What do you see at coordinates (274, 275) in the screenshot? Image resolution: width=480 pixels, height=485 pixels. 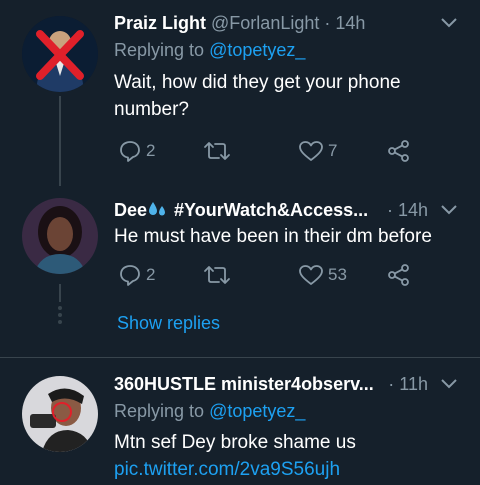 I see `tweet-actions: 2 53` at bounding box center [274, 275].